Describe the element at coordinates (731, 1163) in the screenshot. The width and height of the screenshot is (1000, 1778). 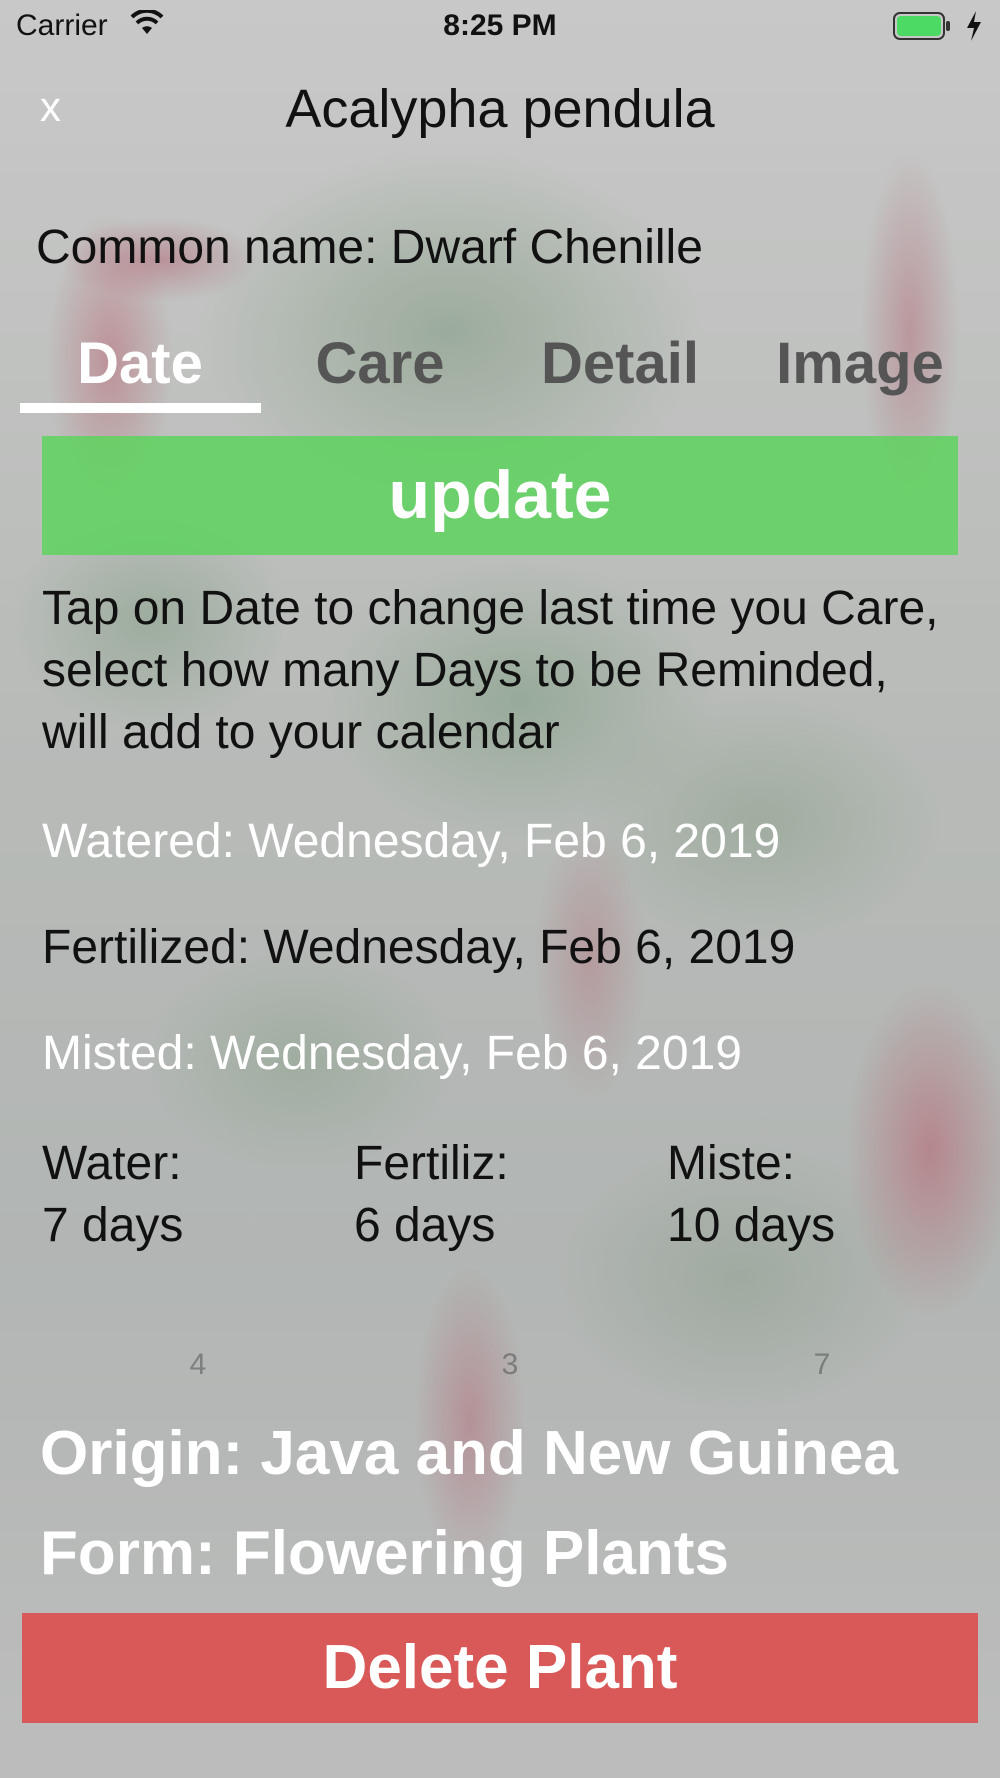
I see `mist-interval-label: Miste:` at that location.